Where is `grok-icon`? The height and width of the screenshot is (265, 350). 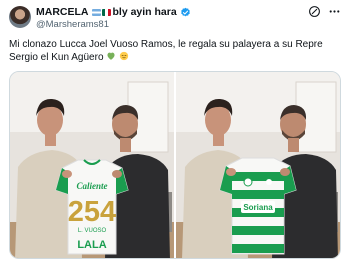
grok-icon is located at coordinates (314, 11).